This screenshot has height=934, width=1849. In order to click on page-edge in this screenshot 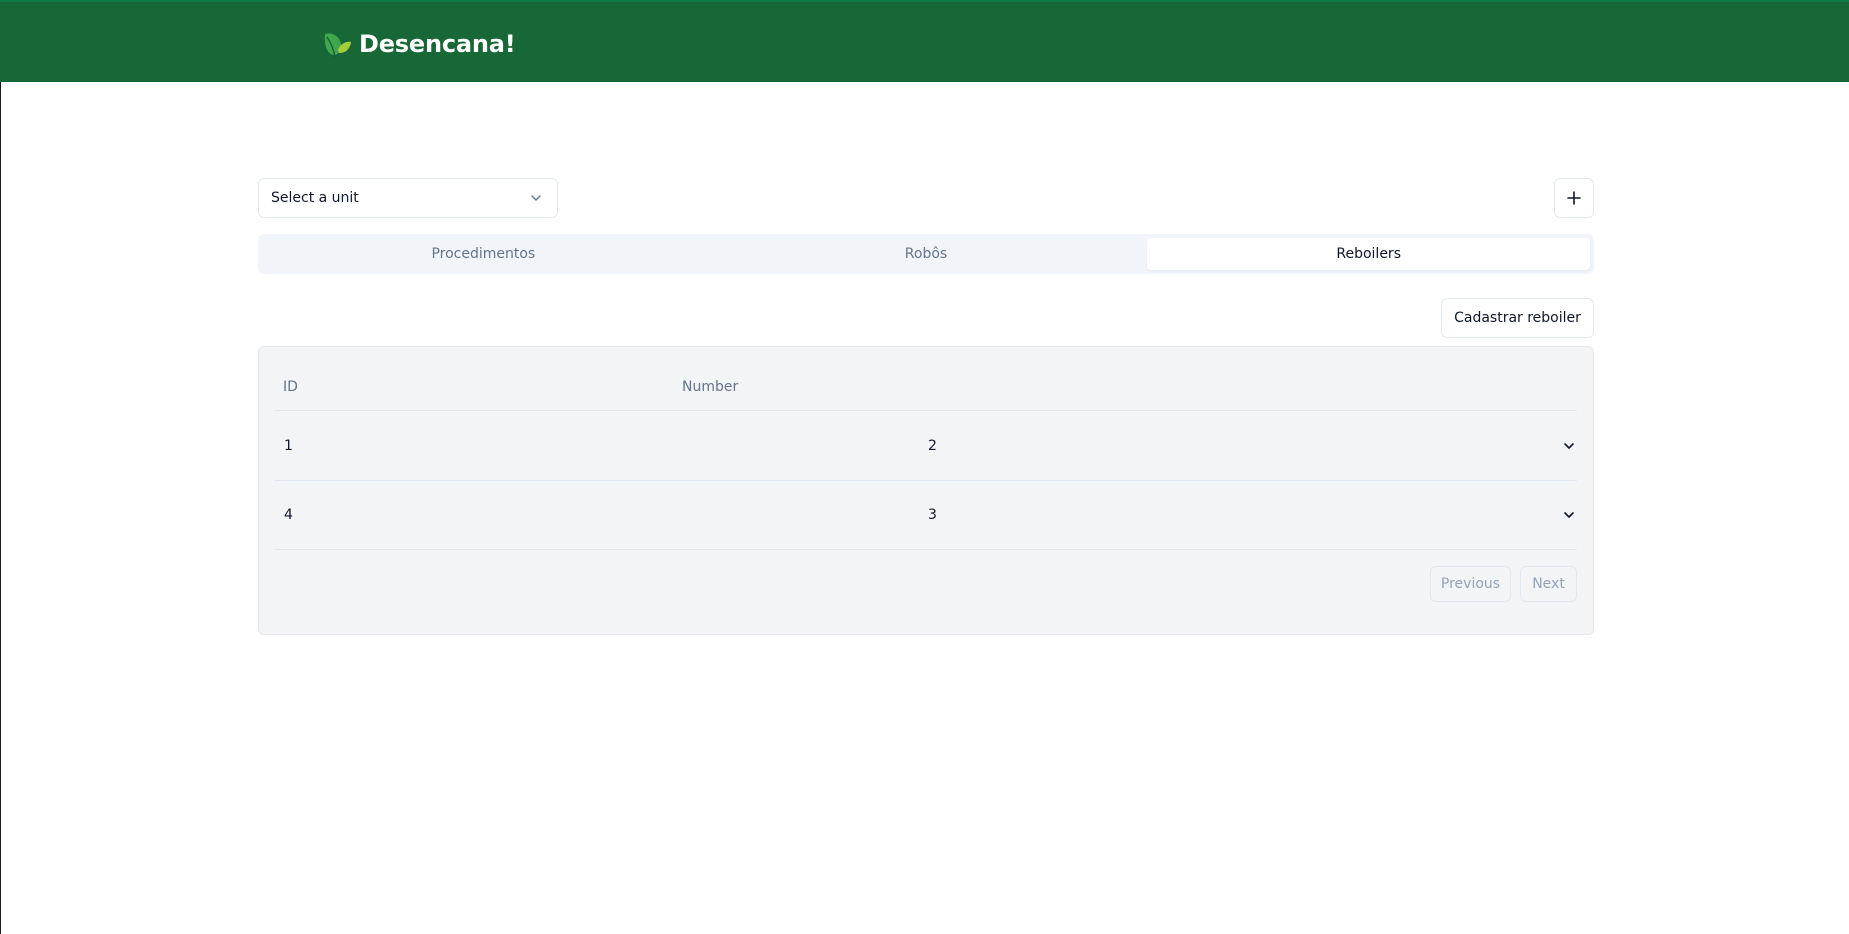, I will do `click(0, 467)`.